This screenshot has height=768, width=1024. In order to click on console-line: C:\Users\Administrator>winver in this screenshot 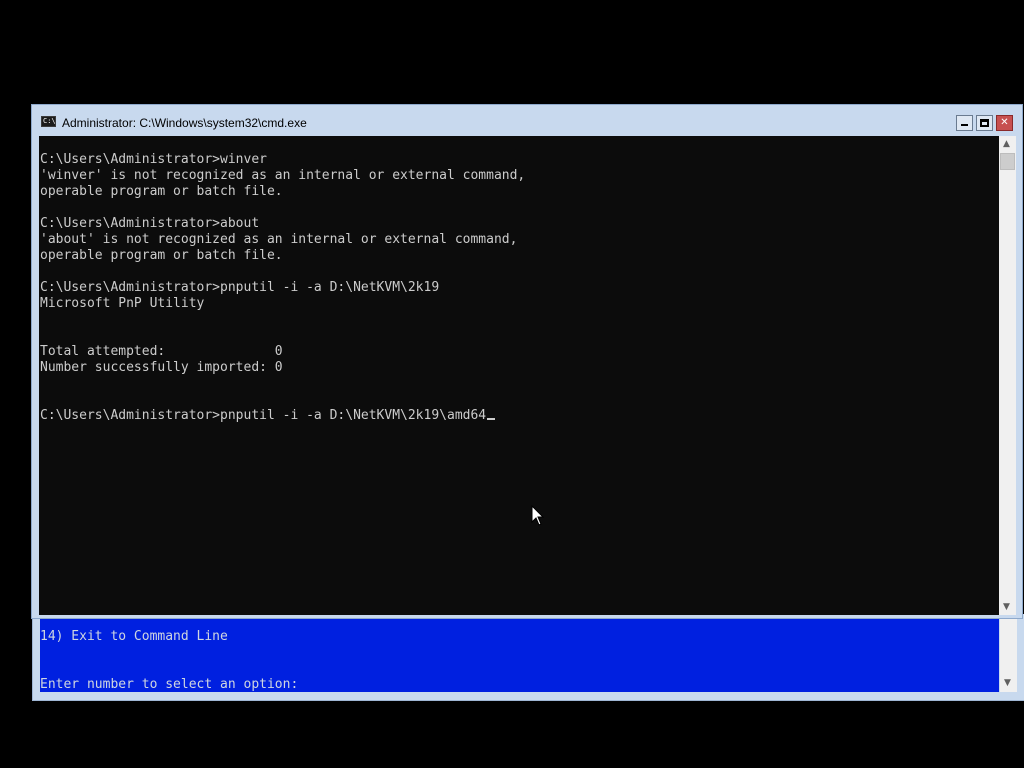, I will do `click(153, 159)`.